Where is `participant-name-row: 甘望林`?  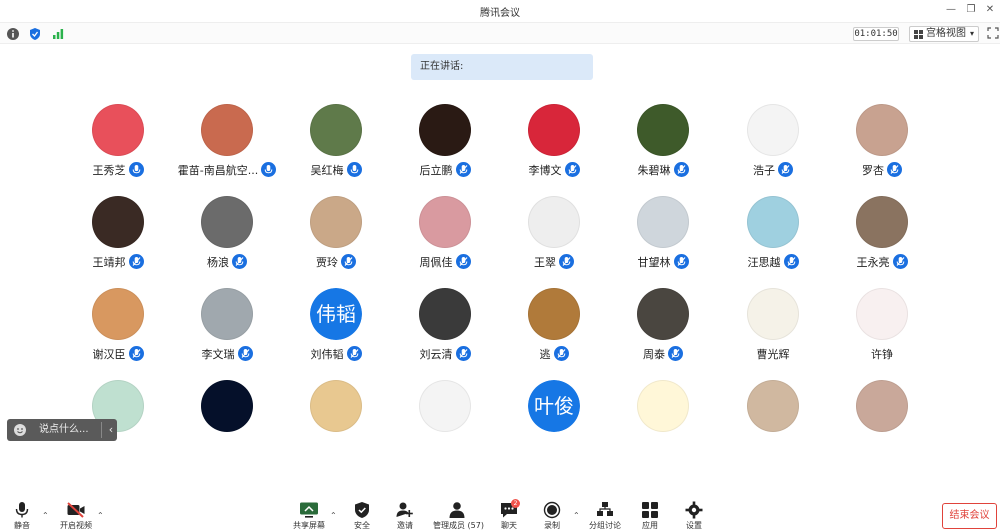 participant-name-row: 甘望林 is located at coordinates (663, 263).